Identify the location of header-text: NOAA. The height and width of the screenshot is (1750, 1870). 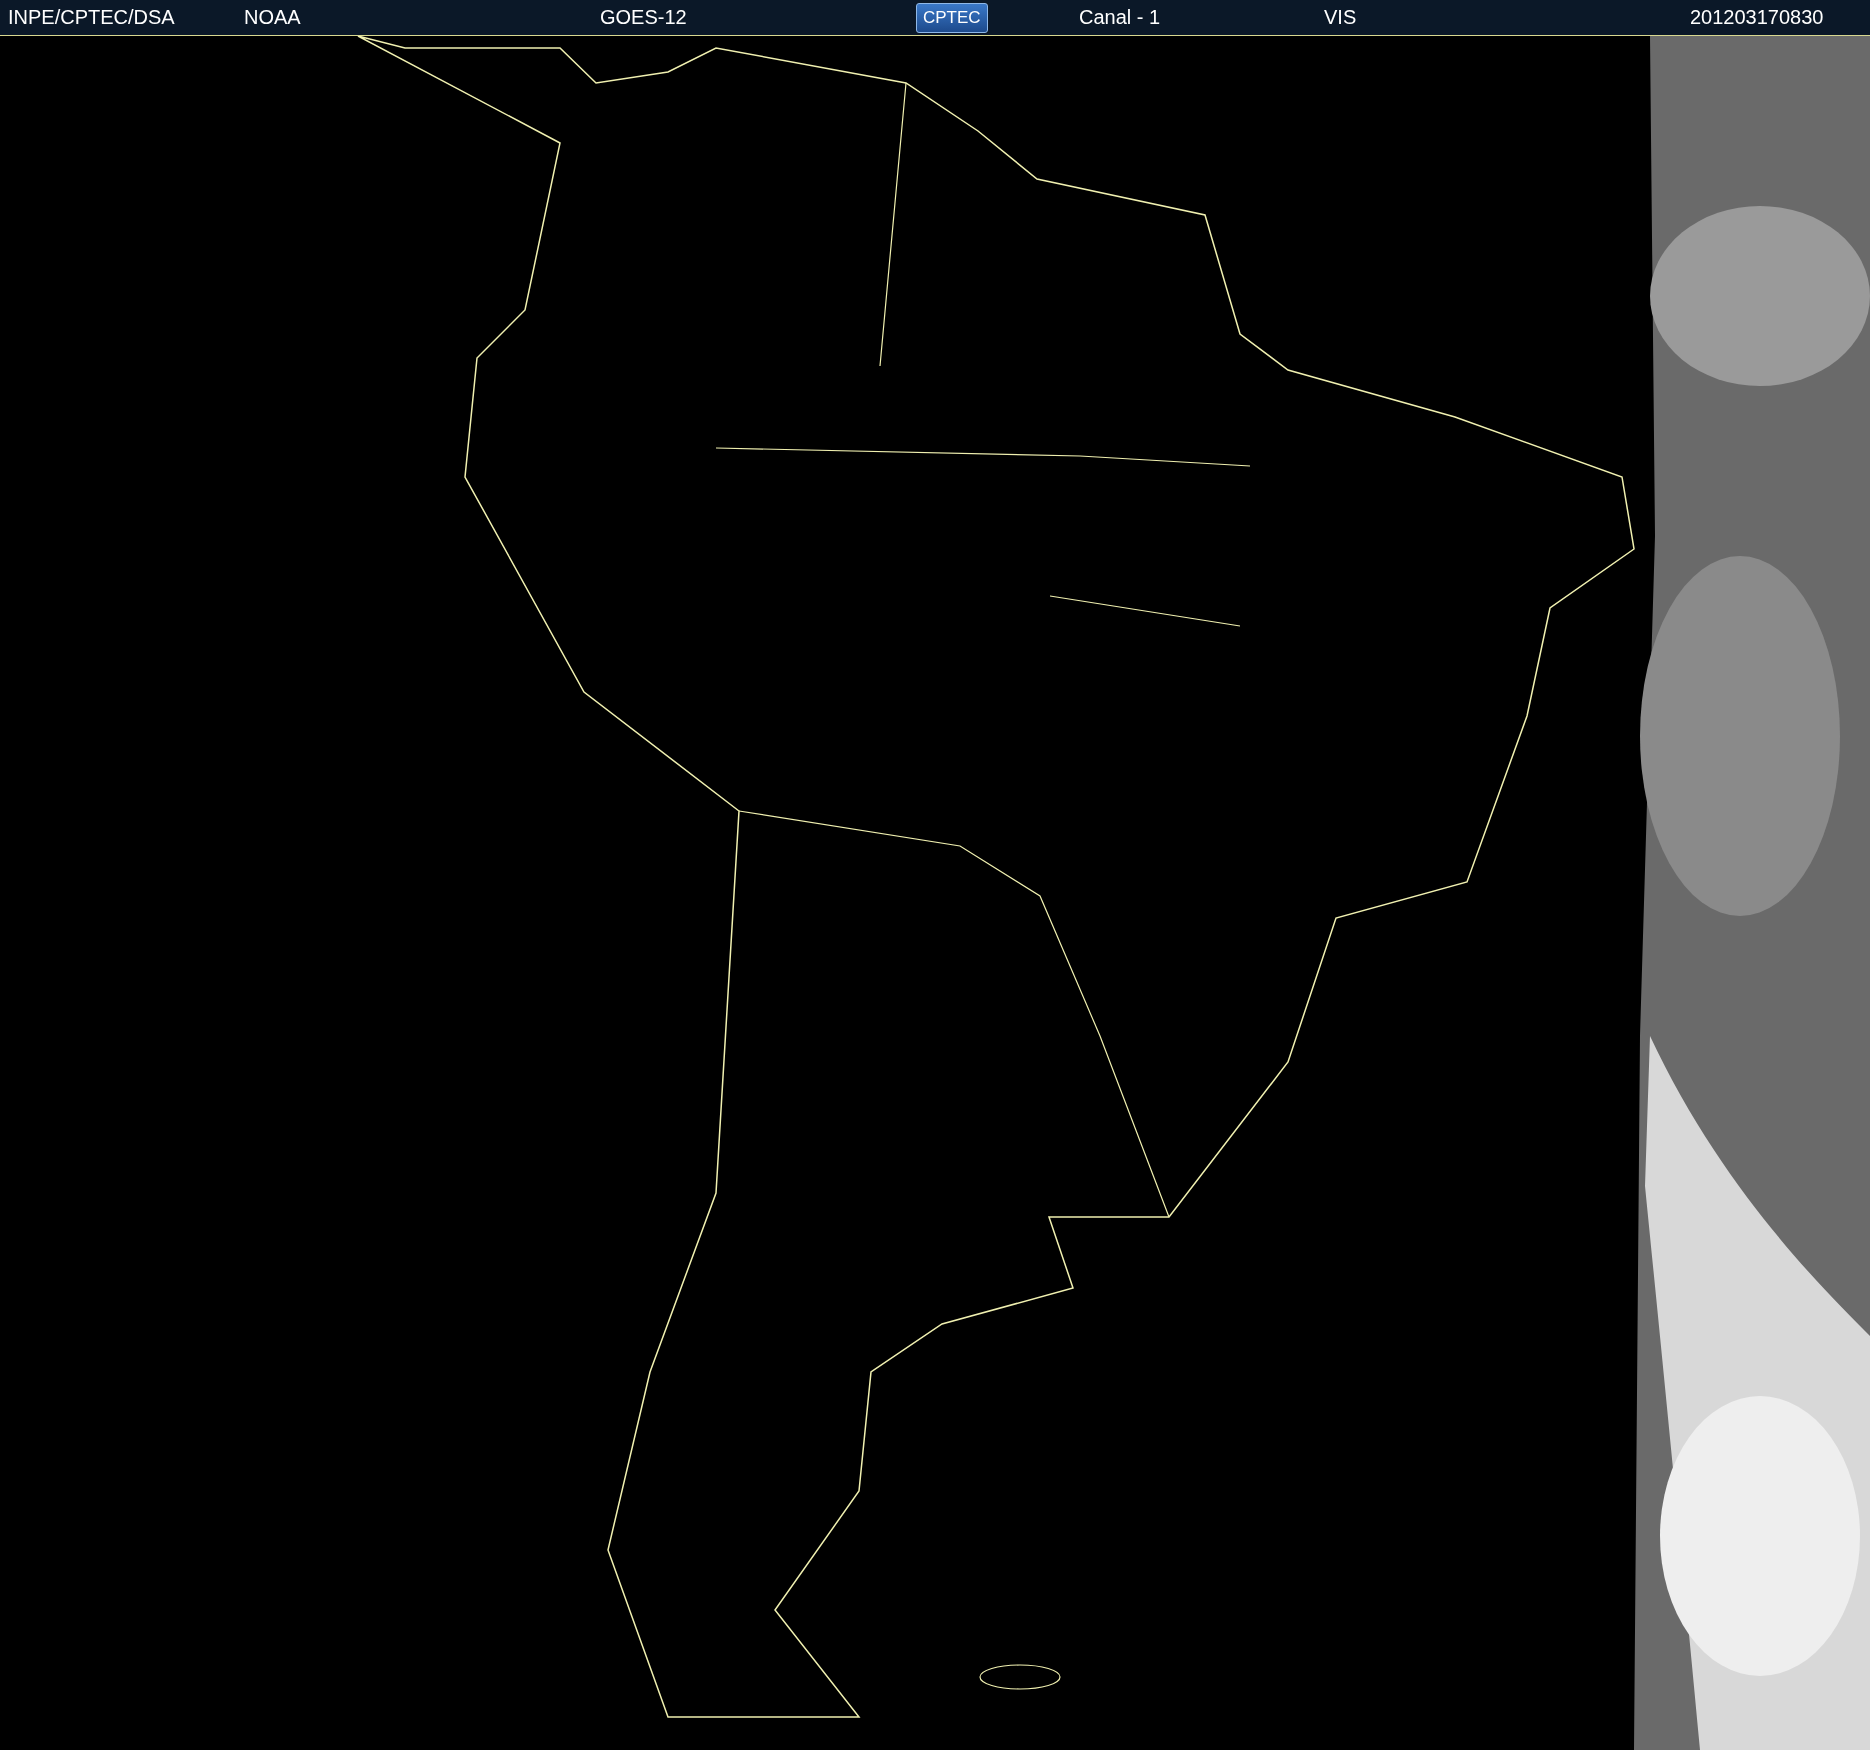
(272, 17).